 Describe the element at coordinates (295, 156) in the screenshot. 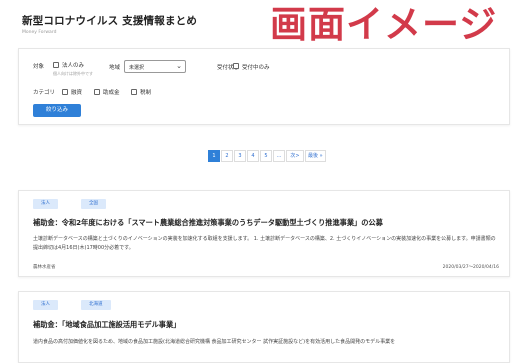

I see `next-page-link: 次>` at that location.